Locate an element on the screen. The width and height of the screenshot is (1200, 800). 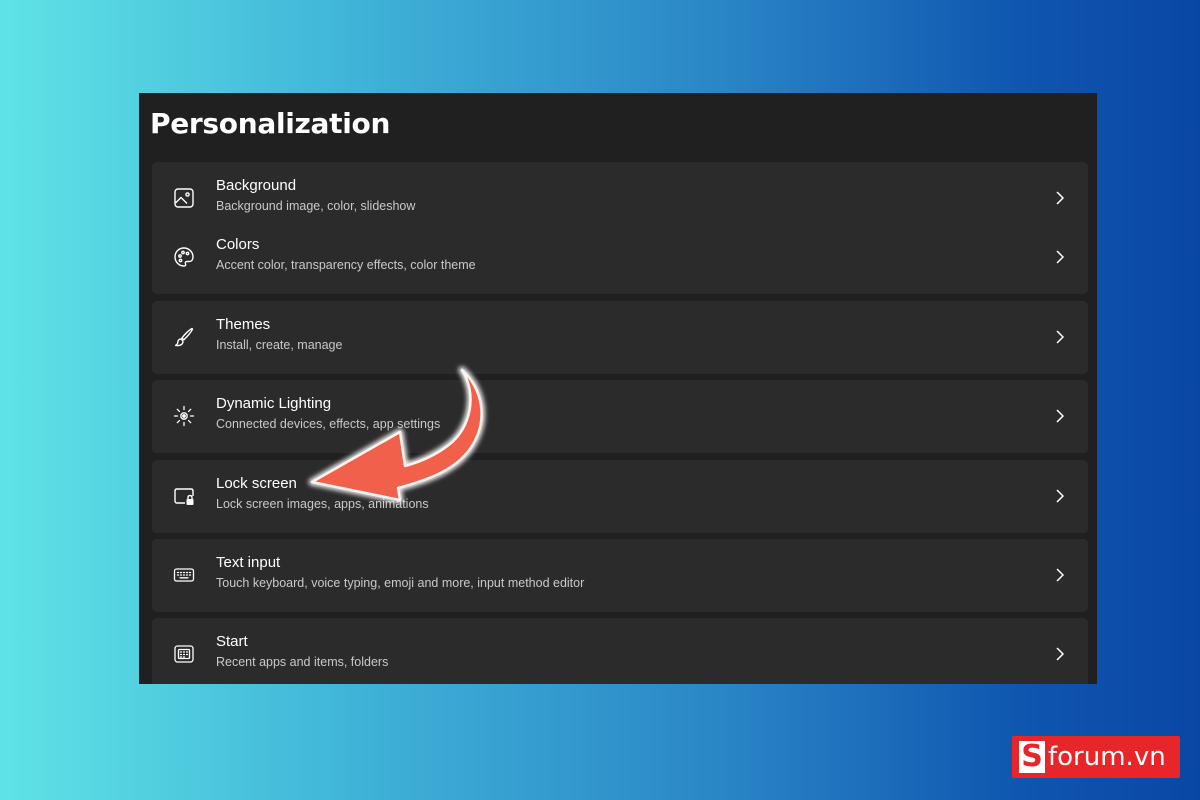
setting-title: Themes is located at coordinates (243, 324).